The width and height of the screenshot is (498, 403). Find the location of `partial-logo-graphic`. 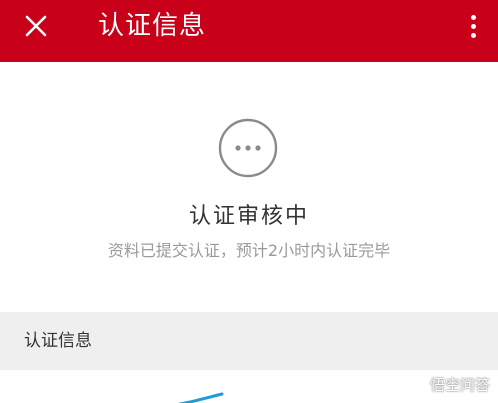

partial-logo-graphic is located at coordinates (201, 397).